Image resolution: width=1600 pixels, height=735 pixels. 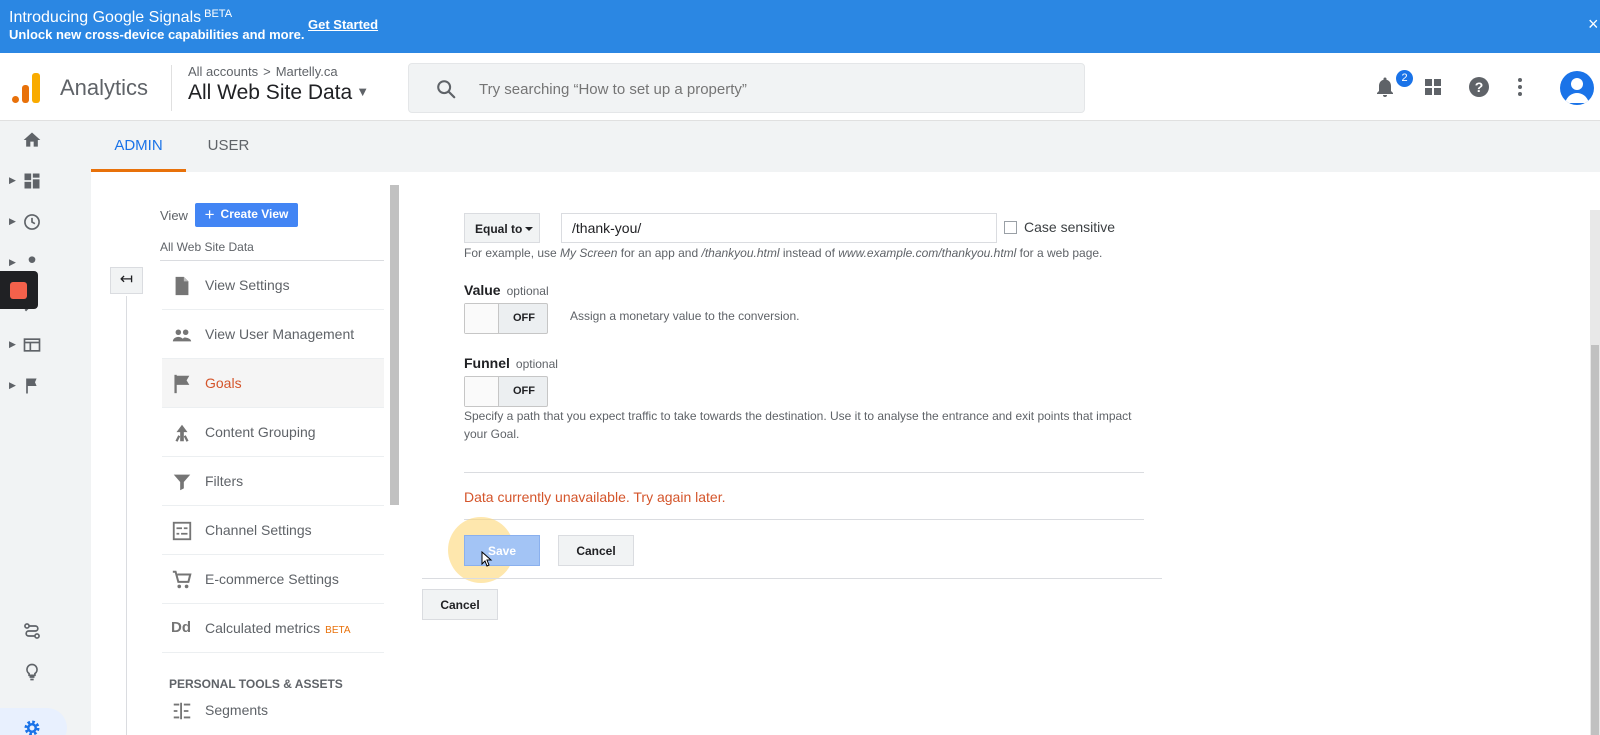 What do you see at coordinates (45, 222) in the screenshot?
I see `realtime-nav: ▶` at bounding box center [45, 222].